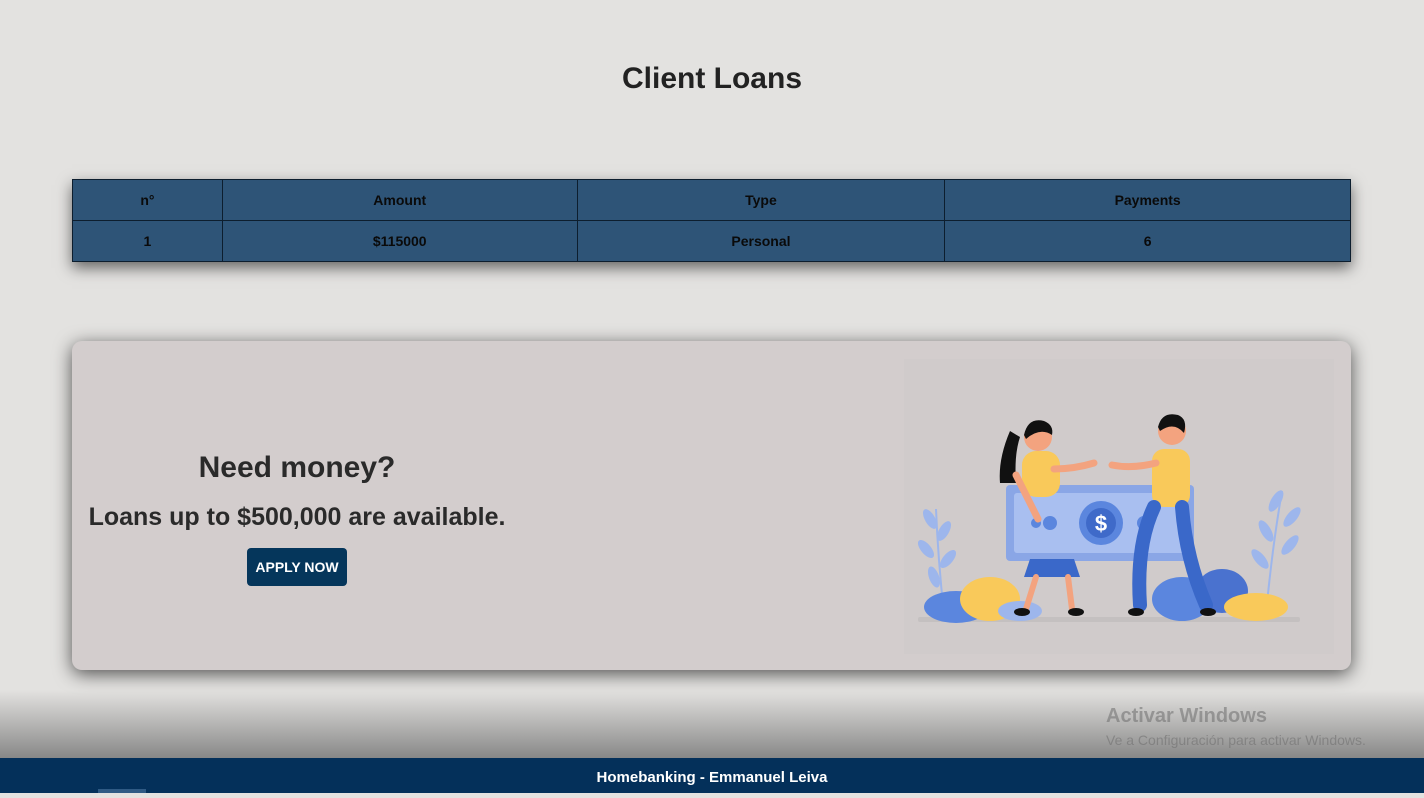 Image resolution: width=1424 pixels, height=798 pixels. What do you see at coordinates (1186, 716) in the screenshot?
I see `watermark-title: Activar Windows` at bounding box center [1186, 716].